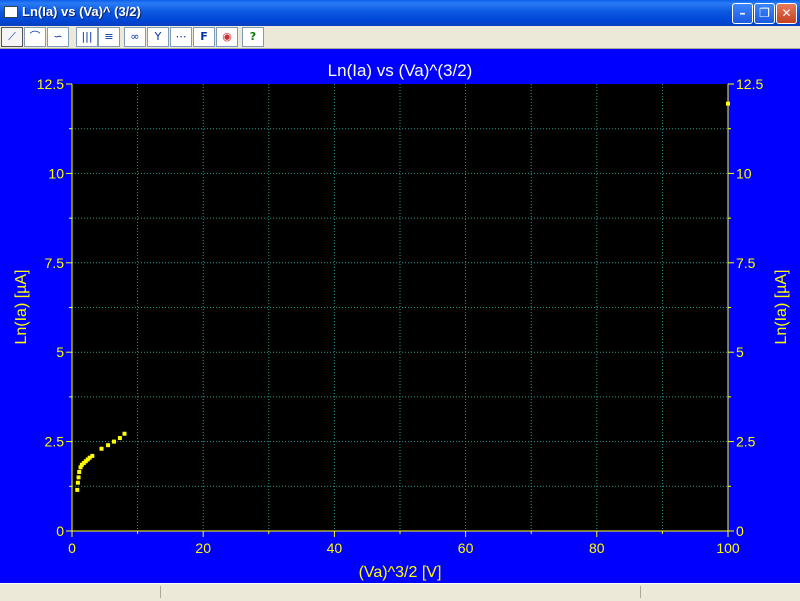  I want to click on x-tick-label: 100, so click(728, 548).